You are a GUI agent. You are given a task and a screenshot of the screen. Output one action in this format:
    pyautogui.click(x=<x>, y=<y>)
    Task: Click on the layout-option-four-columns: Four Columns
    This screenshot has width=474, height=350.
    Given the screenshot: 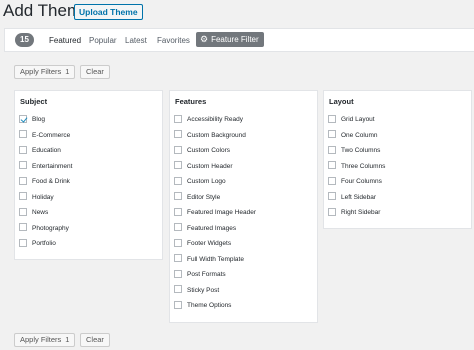 What is the action you would take?
    pyautogui.click(x=355, y=181)
    